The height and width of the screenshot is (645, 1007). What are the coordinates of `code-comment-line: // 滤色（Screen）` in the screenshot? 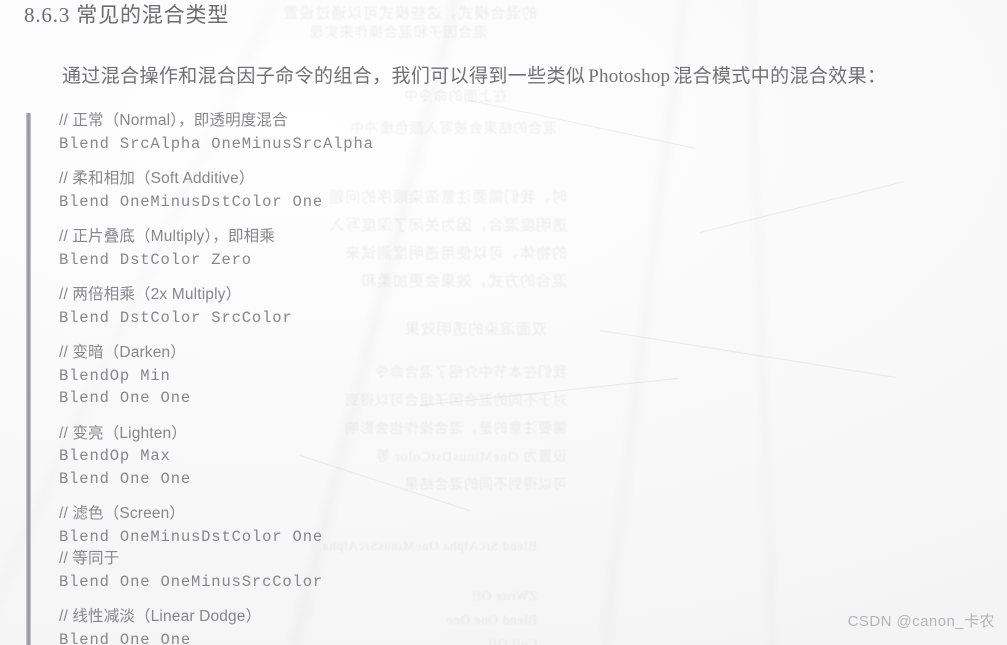 It's located at (122, 513).